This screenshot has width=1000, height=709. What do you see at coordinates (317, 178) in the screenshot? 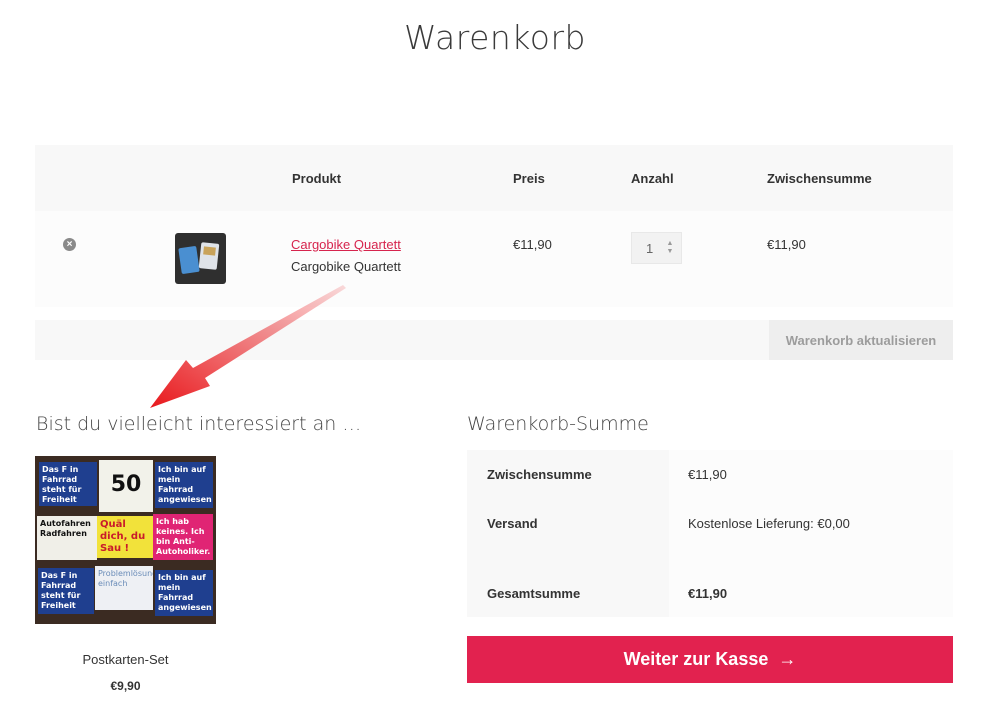
I see `header-product: Produkt` at bounding box center [317, 178].